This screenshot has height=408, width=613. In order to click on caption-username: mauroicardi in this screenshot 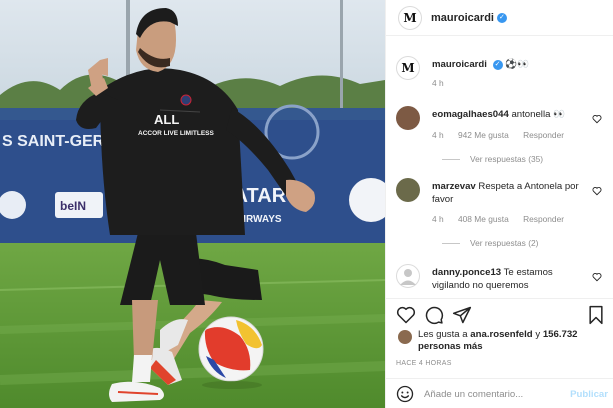, I will do `click(459, 64)`.